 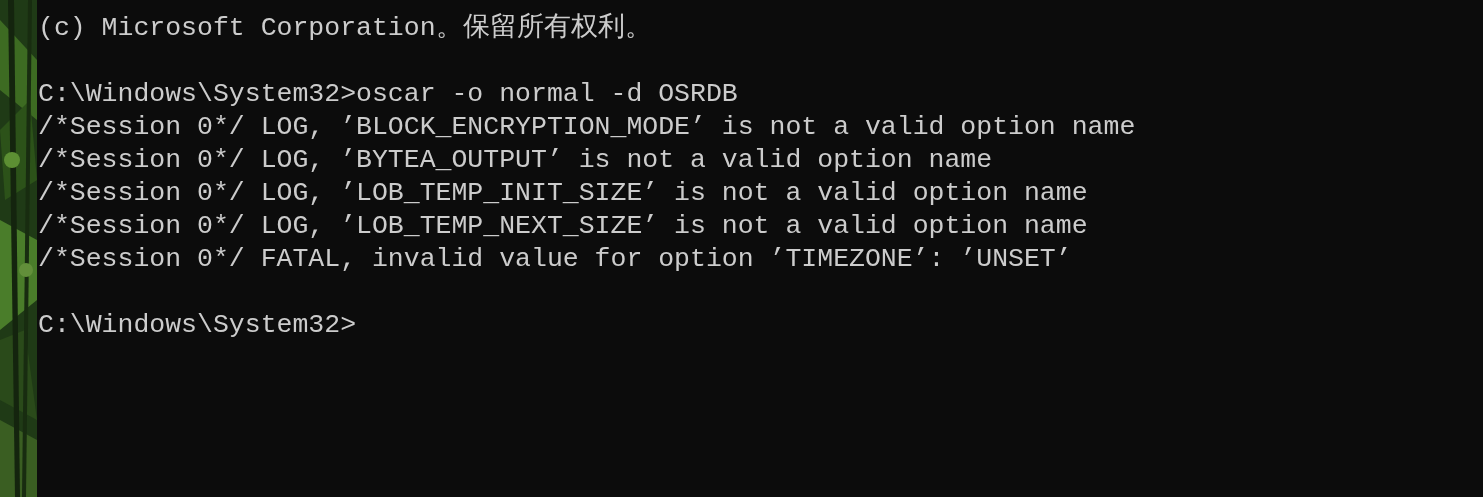 I want to click on console-line: /*Session 0*/ LOG, ’BLOCK_ENCRYPTION_MODE’ is not a valid option name, so click(x=587, y=127).